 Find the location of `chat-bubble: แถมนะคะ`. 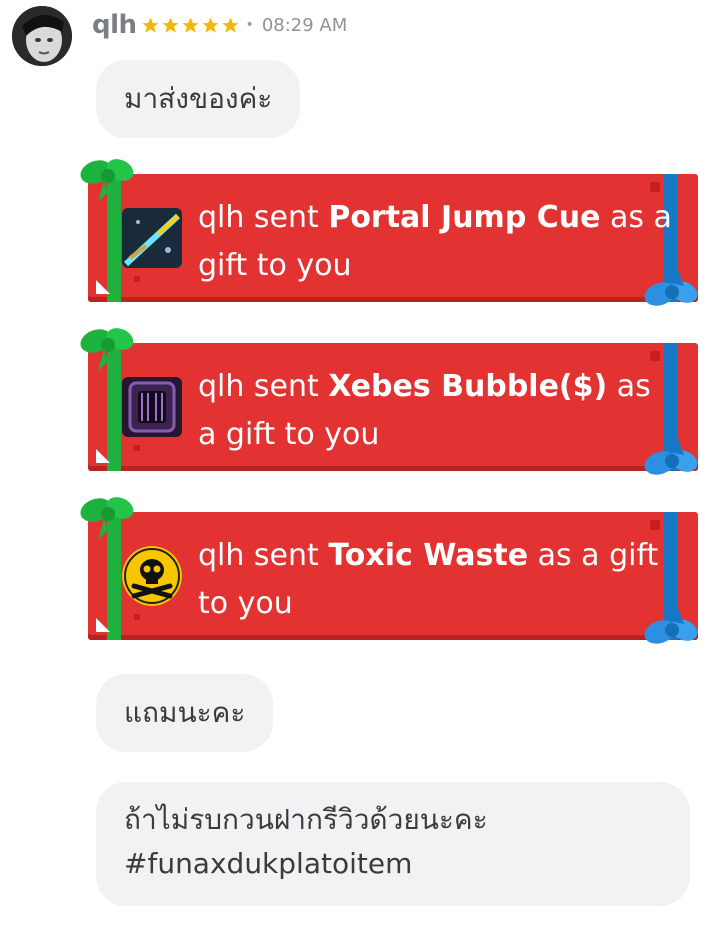

chat-bubble: แถมนะคะ is located at coordinates (185, 713).